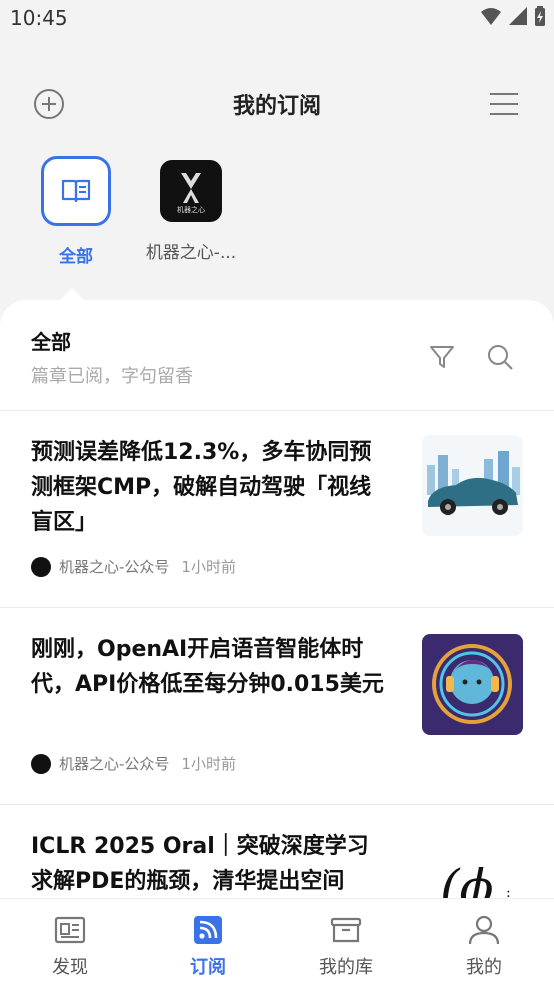 This screenshot has width=554, height=984. I want to click on feed-header: 全部 篇章已阅，字句留香, so click(277, 355).